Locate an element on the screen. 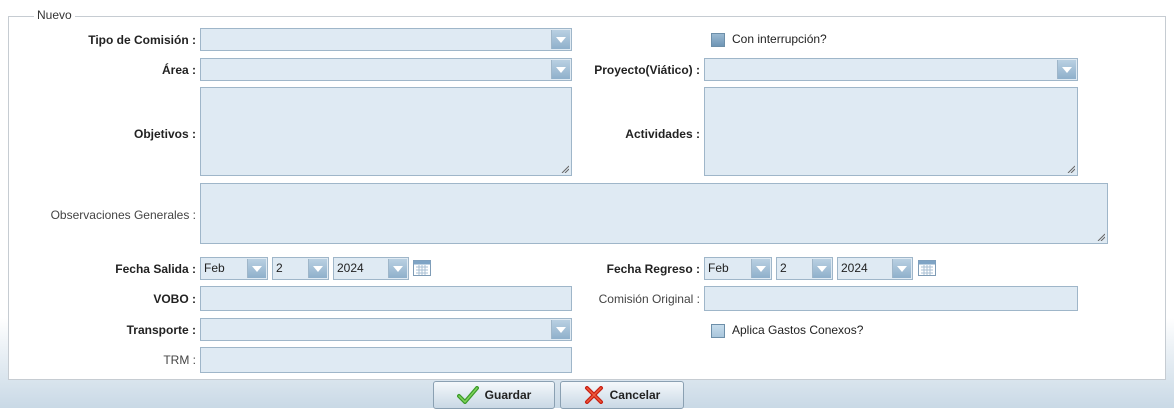 Image resolution: width=1174 pixels, height=409 pixels. fecha-salida-year-value: 2024 is located at coordinates (350, 268).